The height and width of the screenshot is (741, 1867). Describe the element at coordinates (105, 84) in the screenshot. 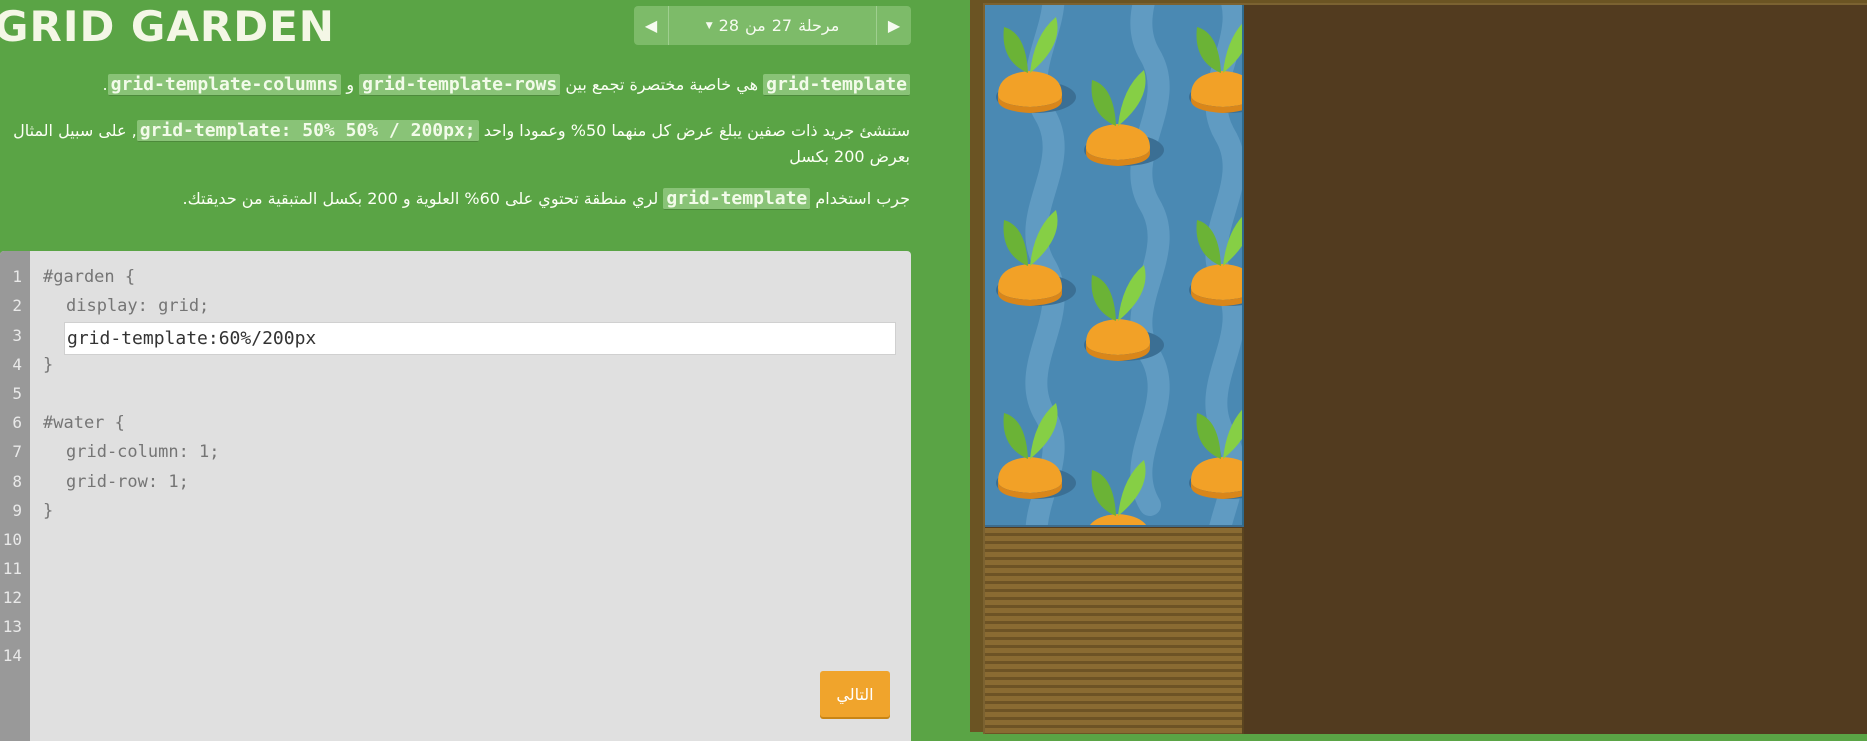

I see `instruction-text: .` at that location.